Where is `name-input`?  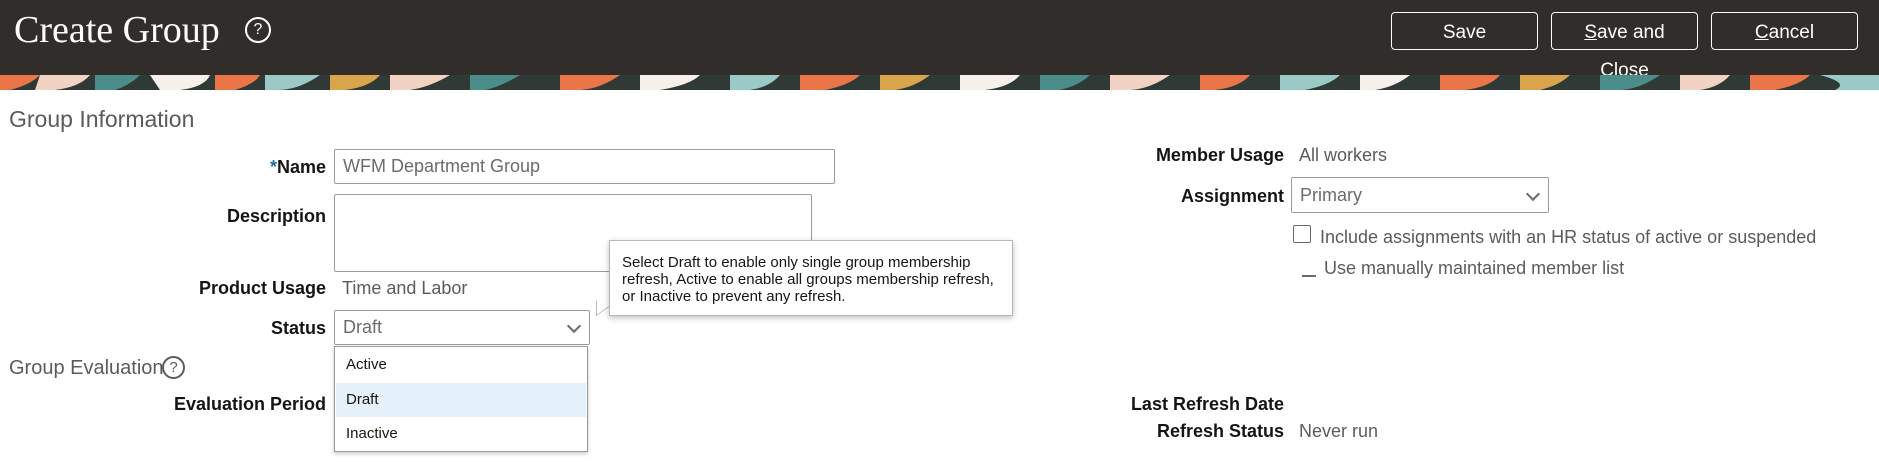
name-input is located at coordinates (584, 166).